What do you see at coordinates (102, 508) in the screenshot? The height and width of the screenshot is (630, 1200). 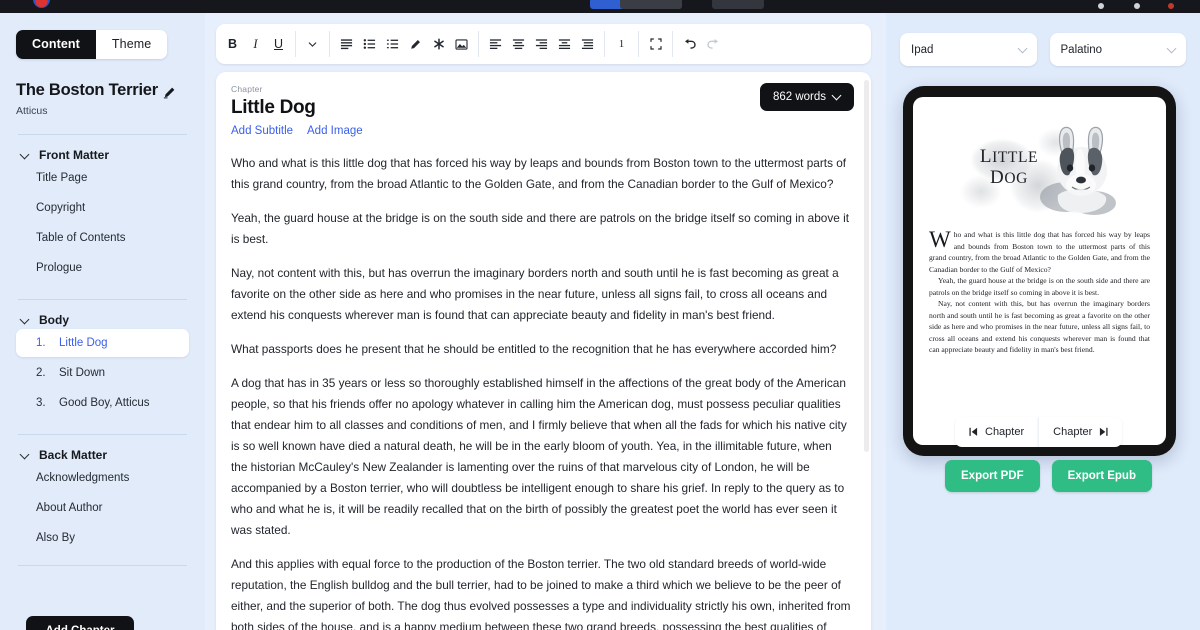 I see `sidebar-item-about-author: About Author` at bounding box center [102, 508].